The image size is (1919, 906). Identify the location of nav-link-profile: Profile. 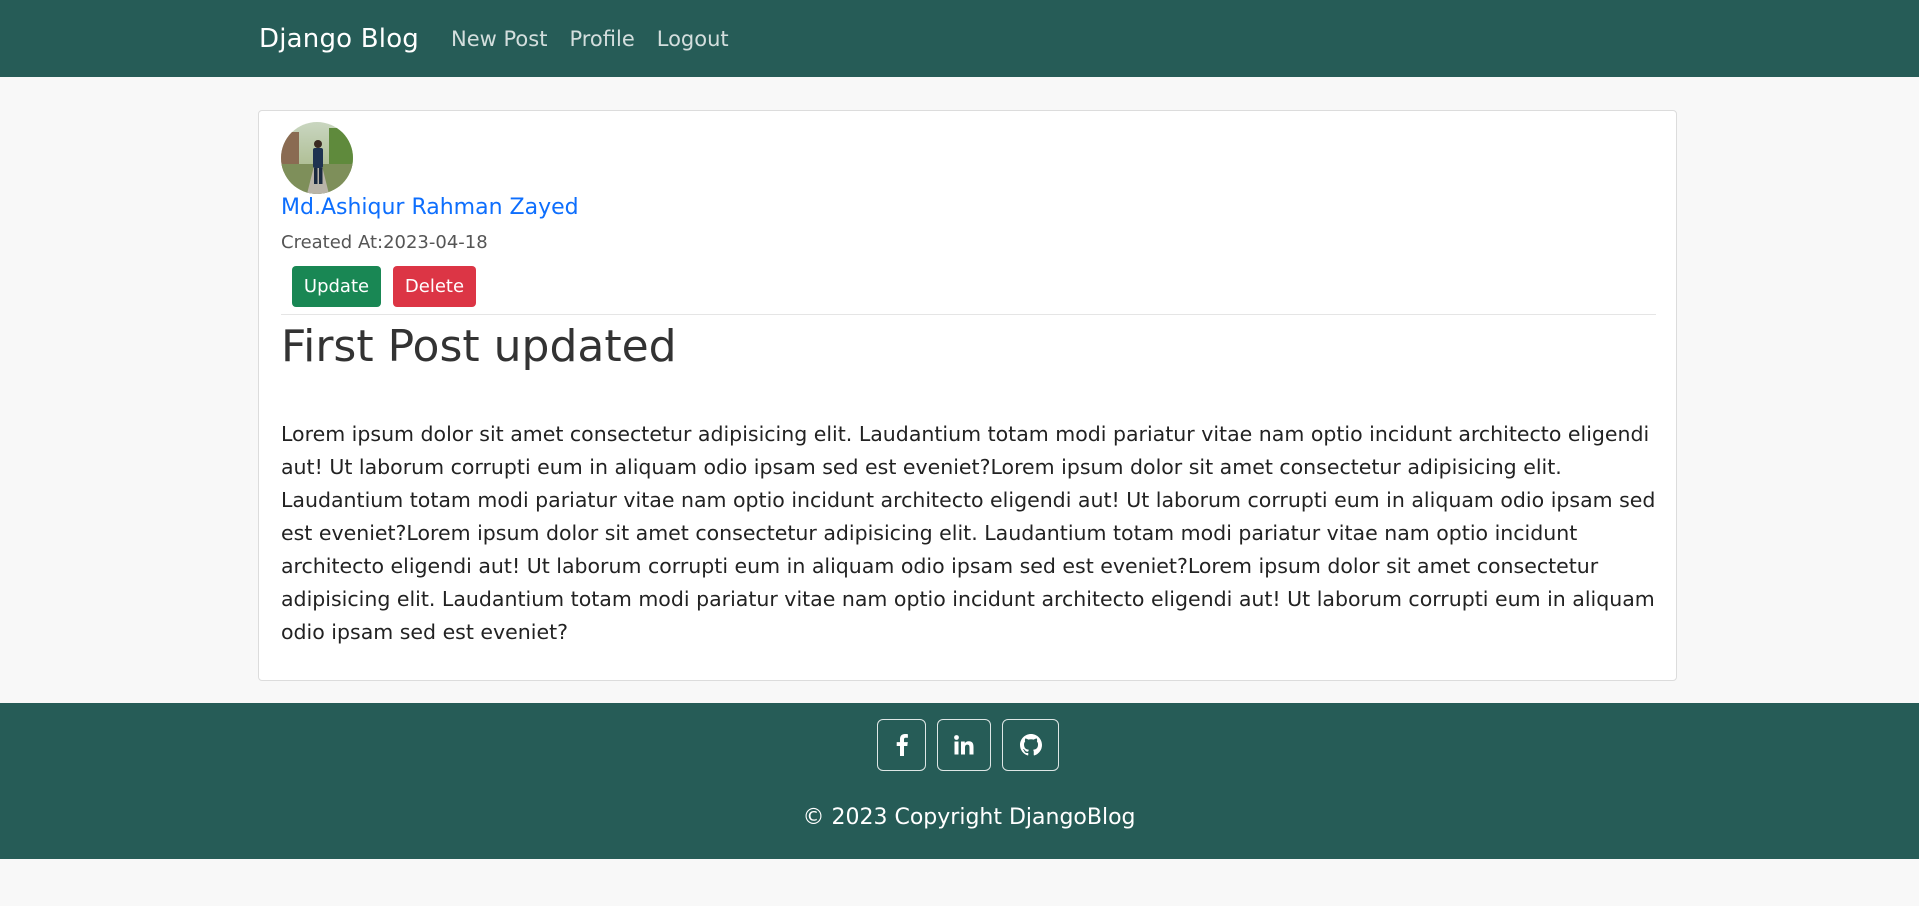
(601, 39).